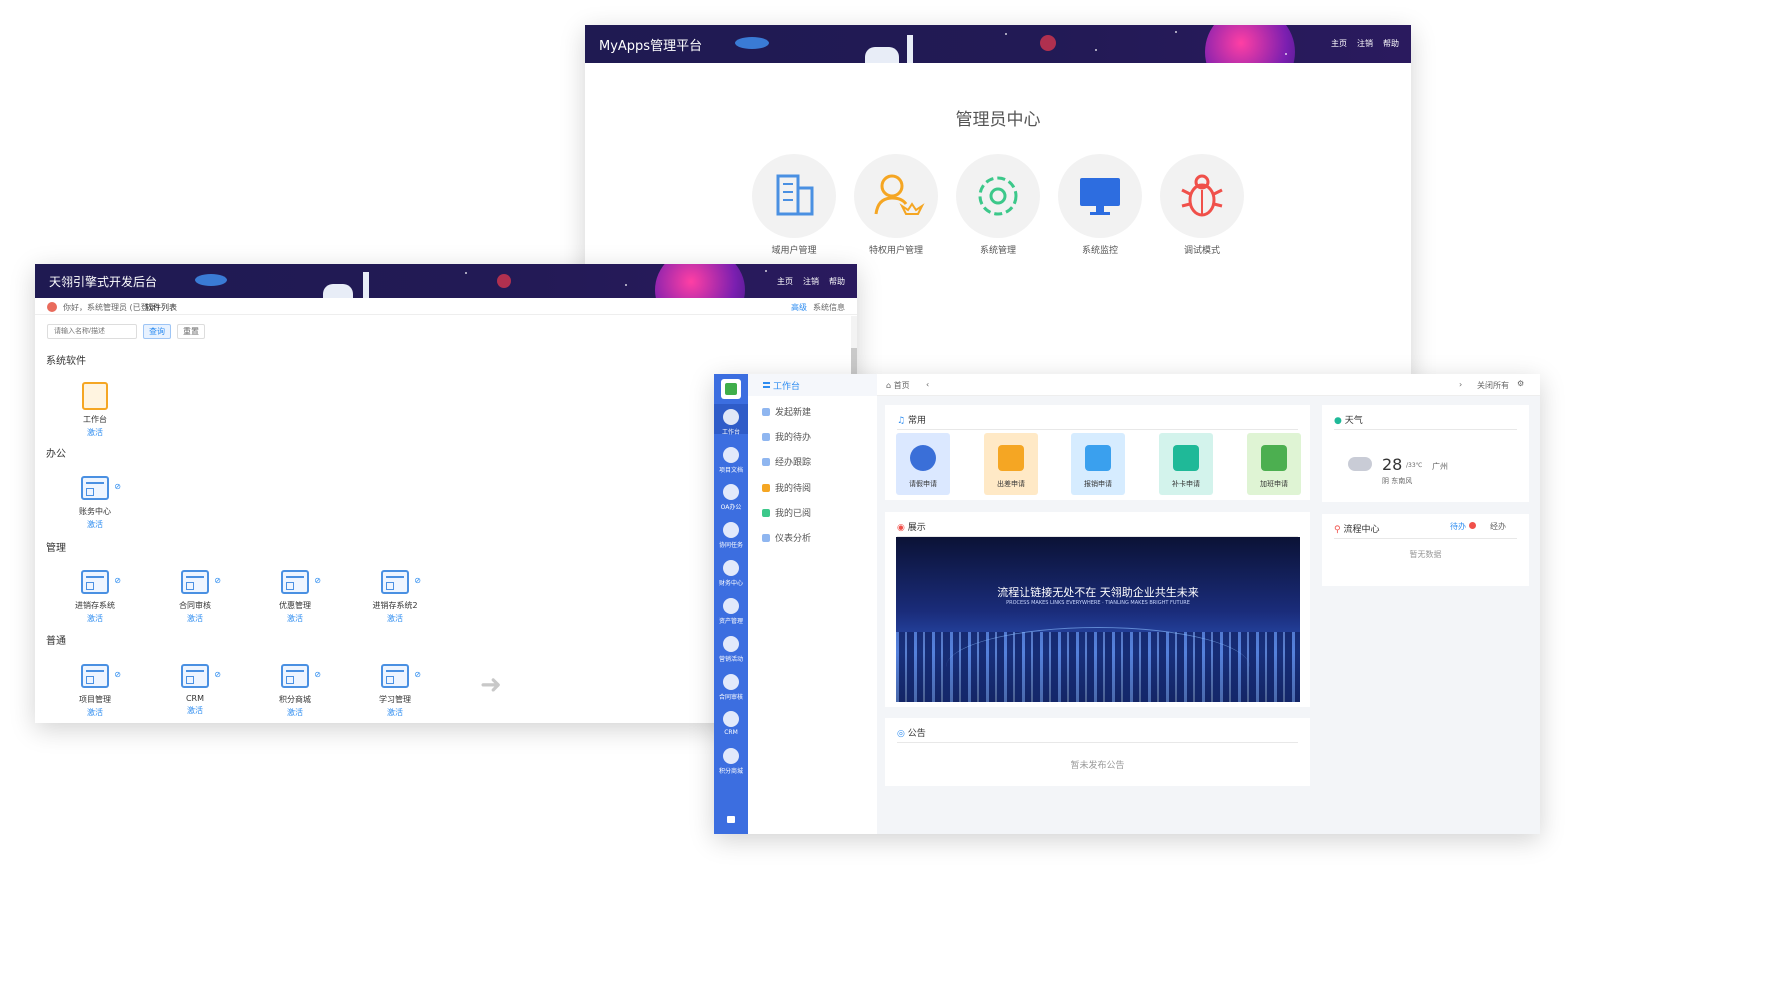 The height and width of the screenshot is (994, 1786). What do you see at coordinates (95, 605) in the screenshot?
I see `app-name: 进销存系统` at bounding box center [95, 605].